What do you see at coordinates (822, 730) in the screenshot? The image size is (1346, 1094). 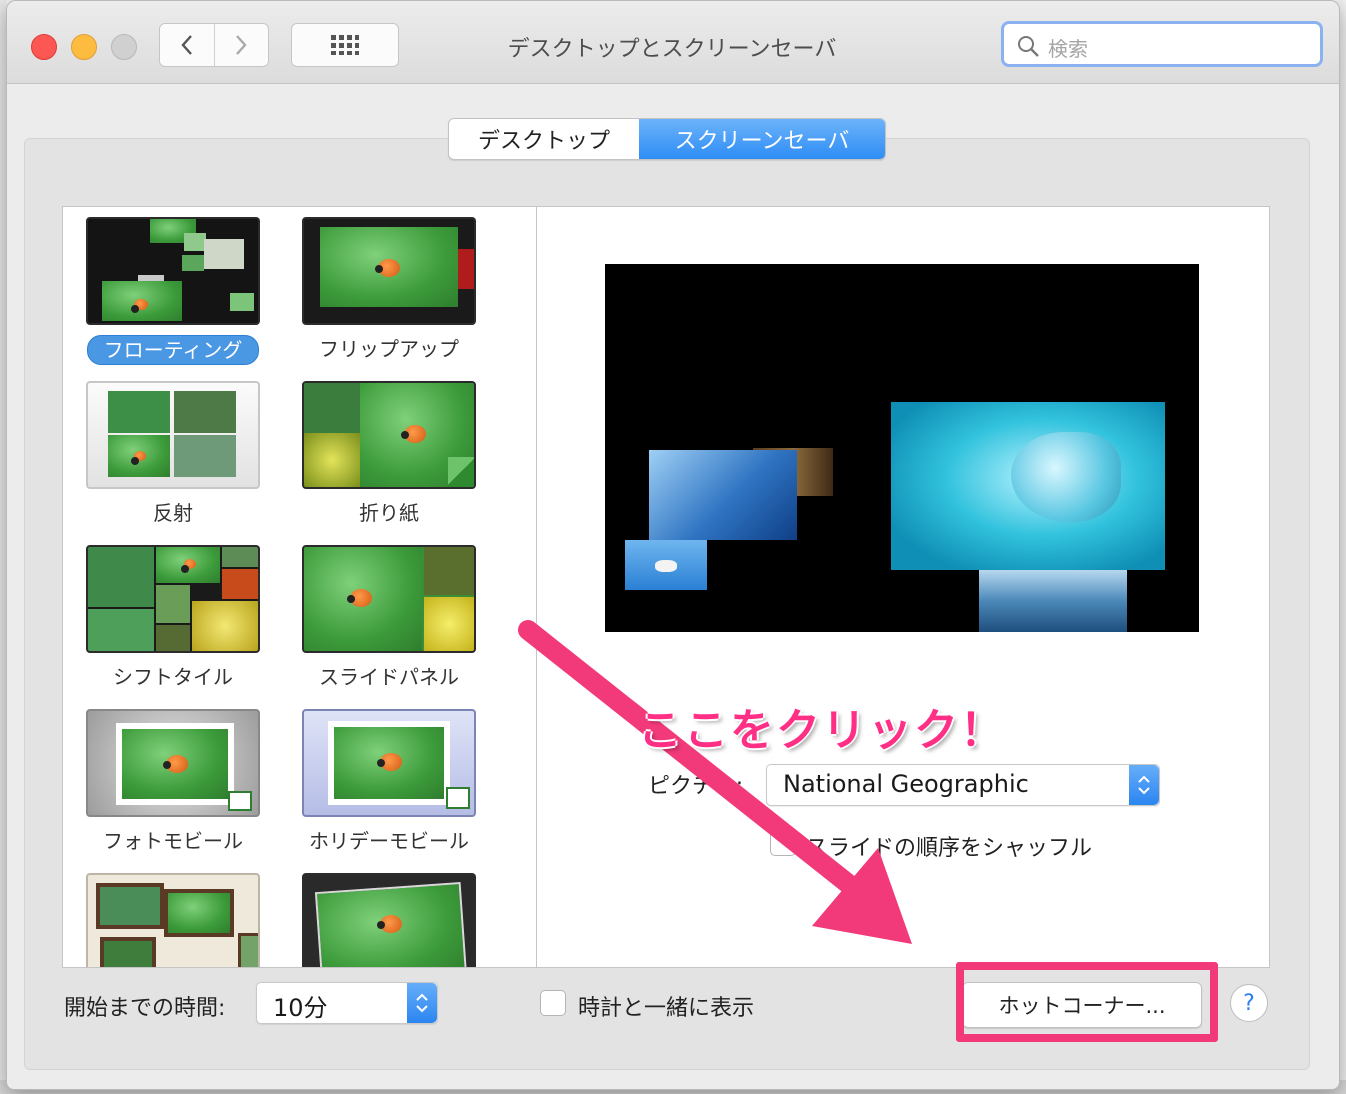 I see `annotation-text: ここをクリック！` at bounding box center [822, 730].